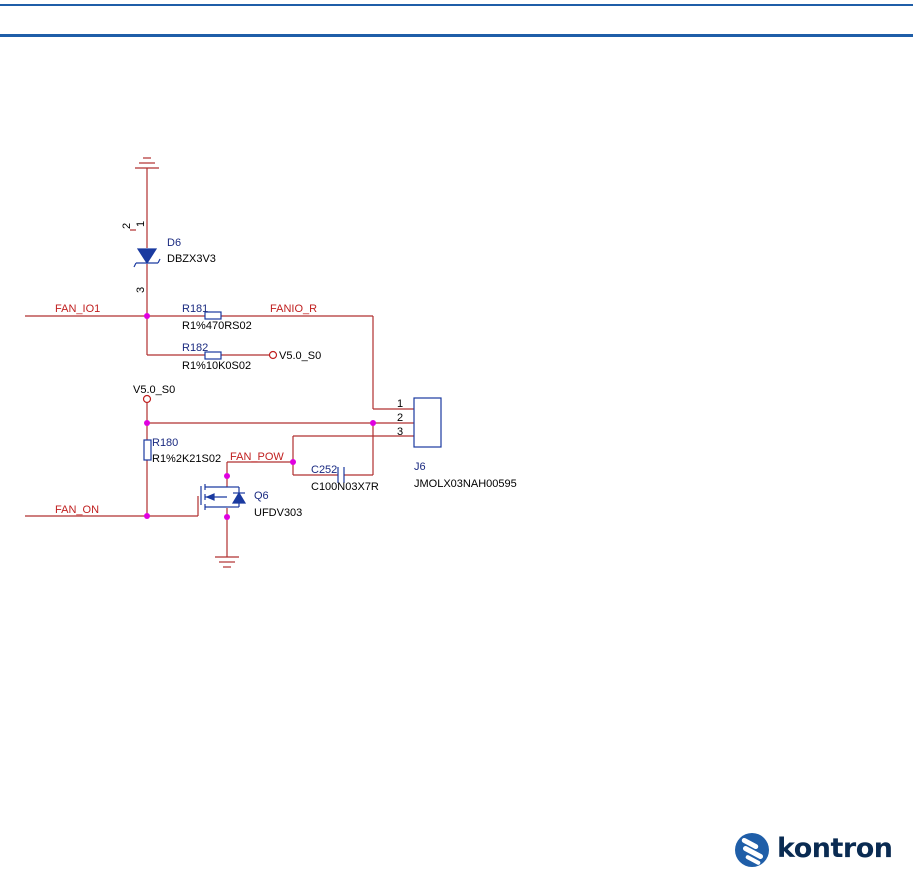  What do you see at coordinates (147, 450) in the screenshot?
I see `r180-body` at bounding box center [147, 450].